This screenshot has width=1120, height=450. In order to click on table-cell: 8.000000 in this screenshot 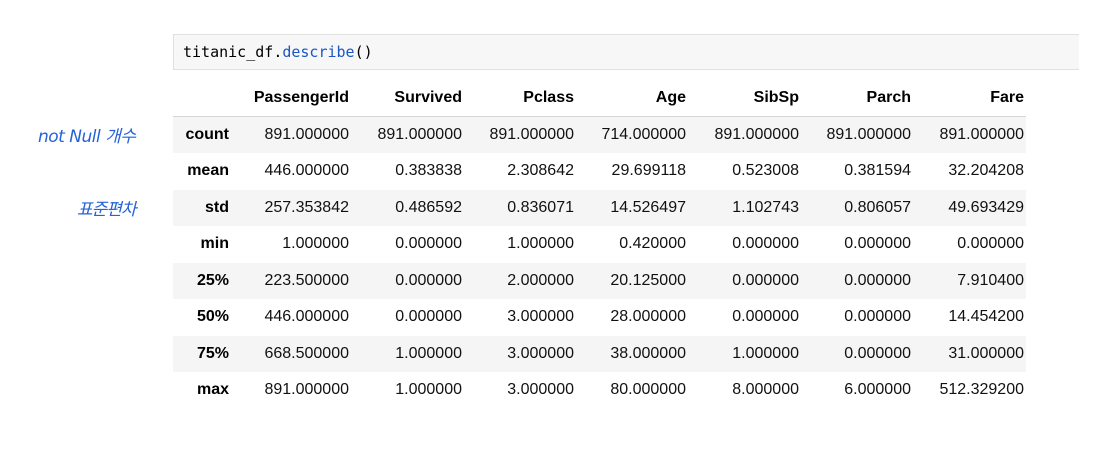, I will do `click(765, 390)`.